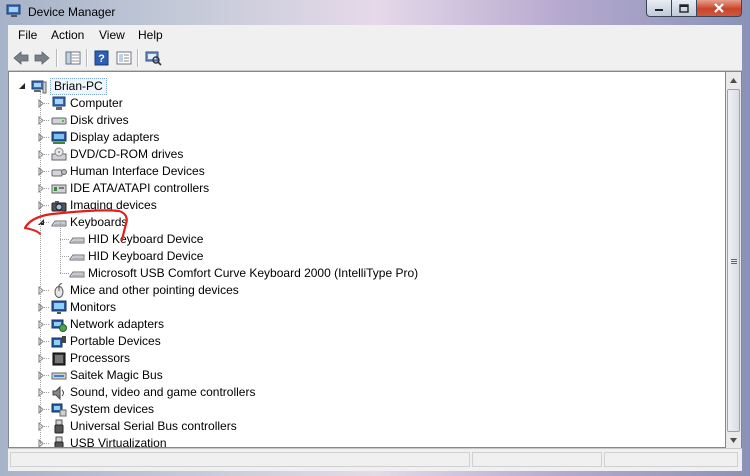 The width and height of the screenshot is (750, 476). Describe the element at coordinates (359, 409) in the screenshot. I see `tree-item-system-devices: System devices` at that location.